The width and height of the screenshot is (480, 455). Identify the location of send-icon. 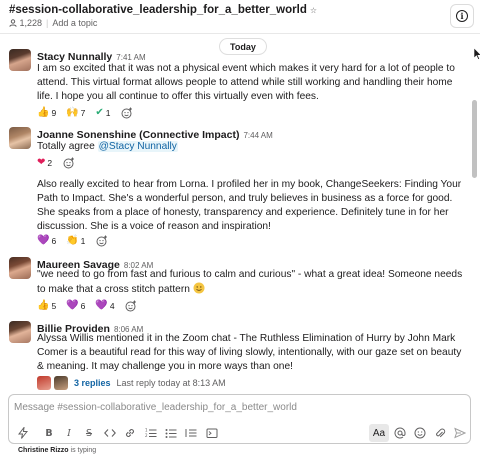
(460, 433).